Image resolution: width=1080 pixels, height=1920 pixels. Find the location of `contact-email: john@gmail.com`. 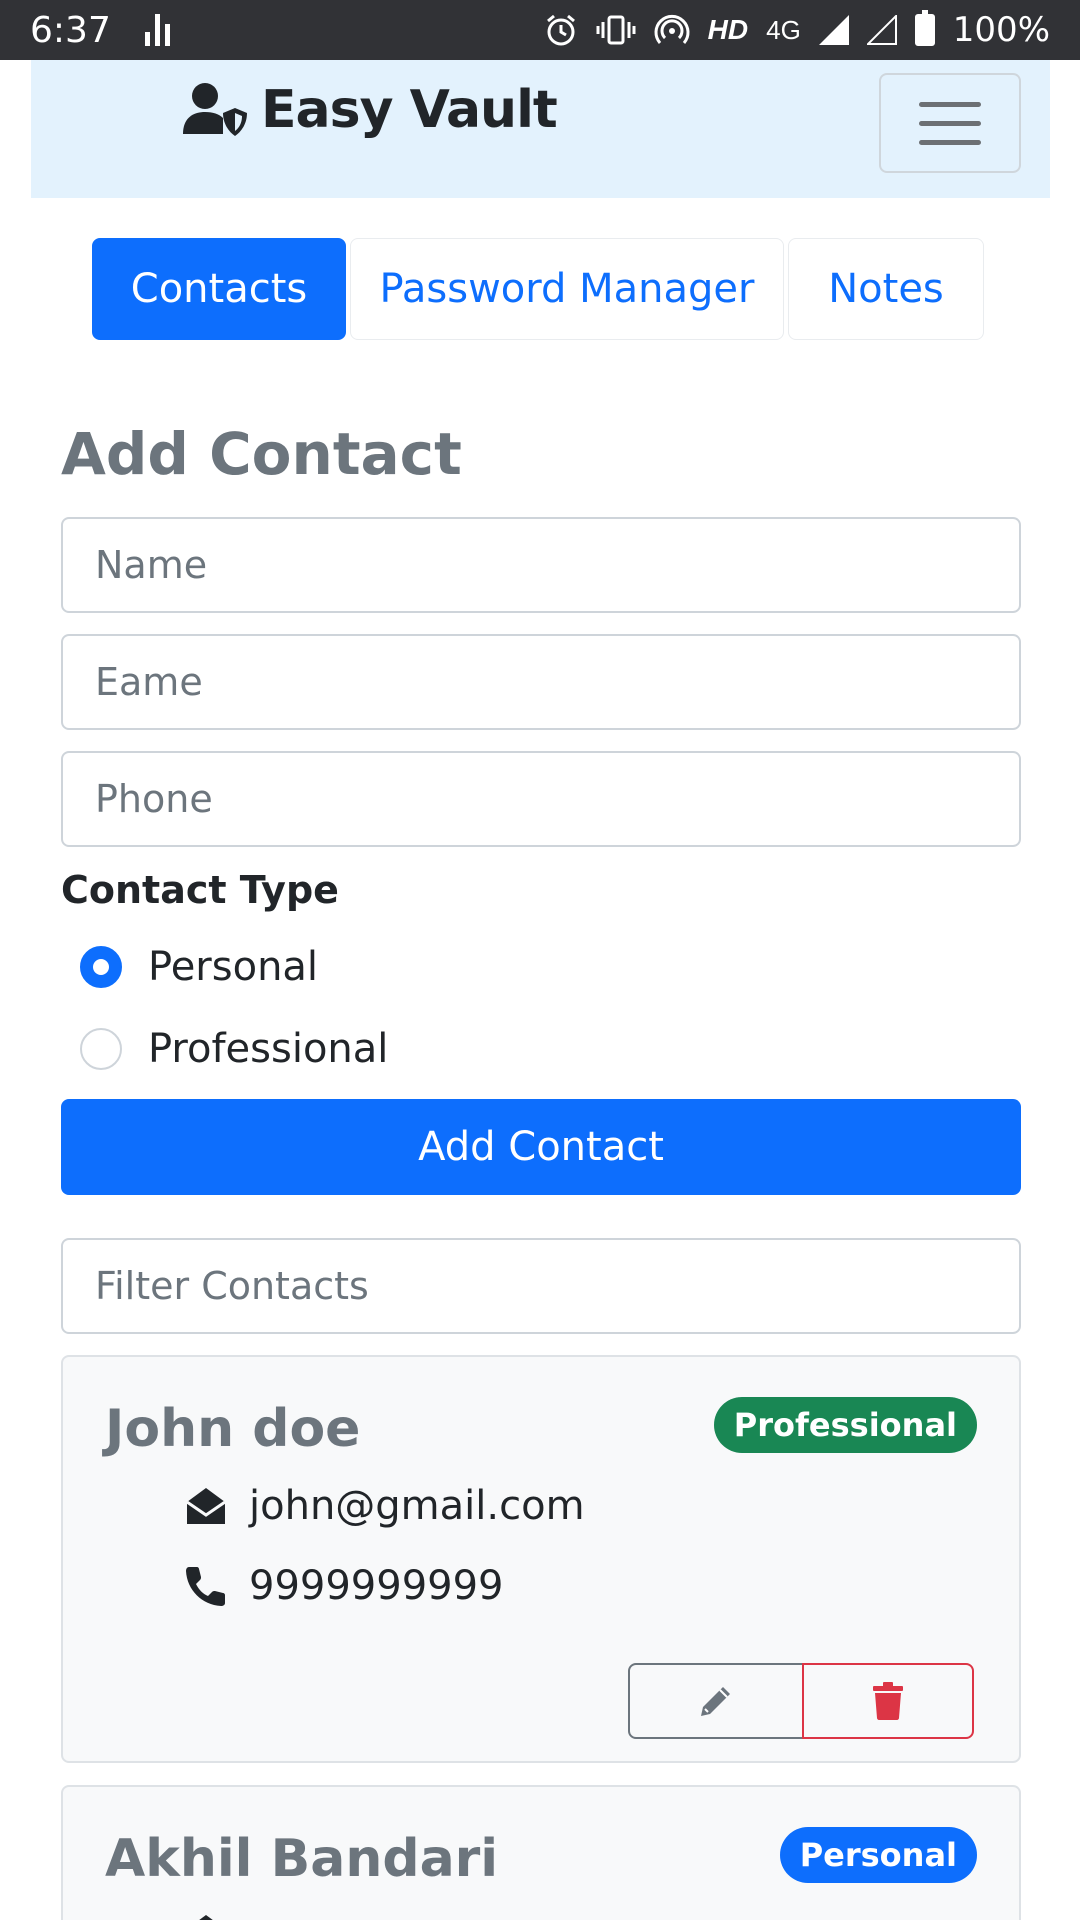

contact-email: john@gmail.com is located at coordinates (417, 1506).